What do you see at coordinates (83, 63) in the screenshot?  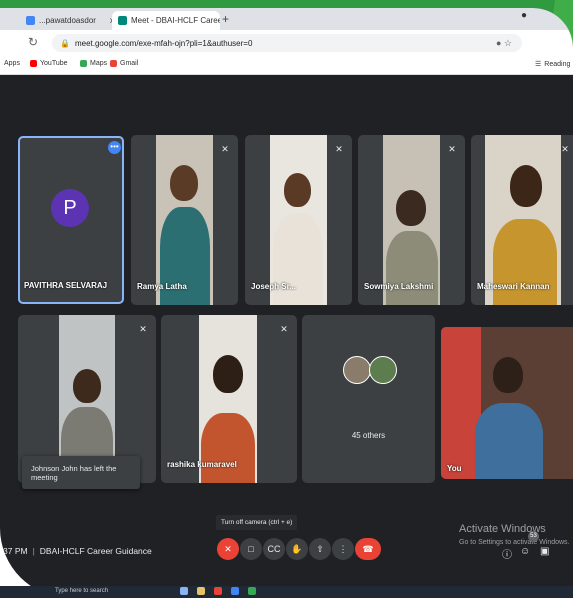 I see `maps-icon` at bounding box center [83, 63].